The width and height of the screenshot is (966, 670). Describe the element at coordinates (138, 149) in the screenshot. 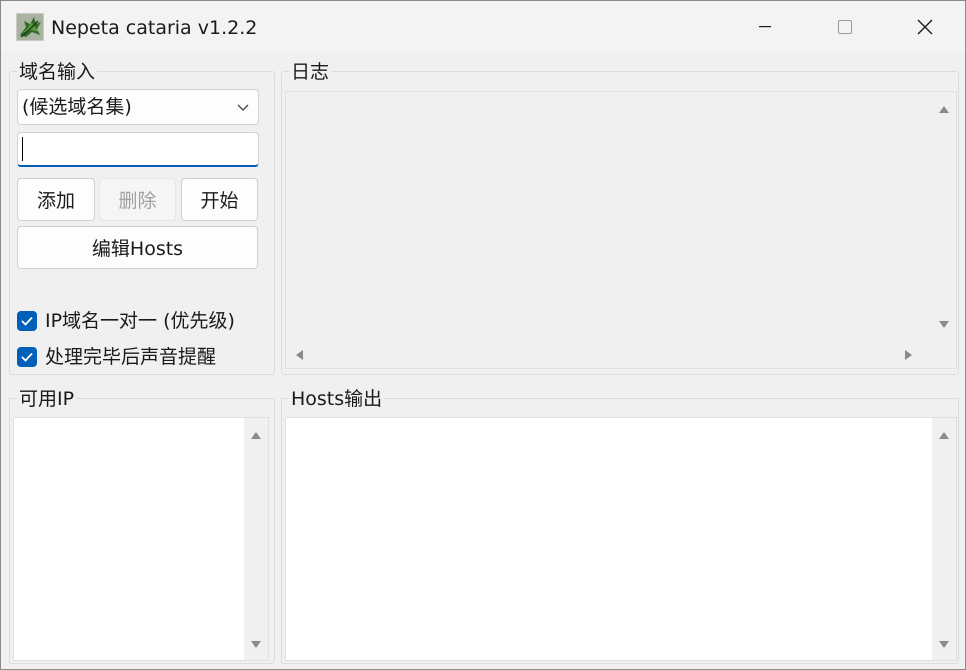

I see `domain-input` at that location.